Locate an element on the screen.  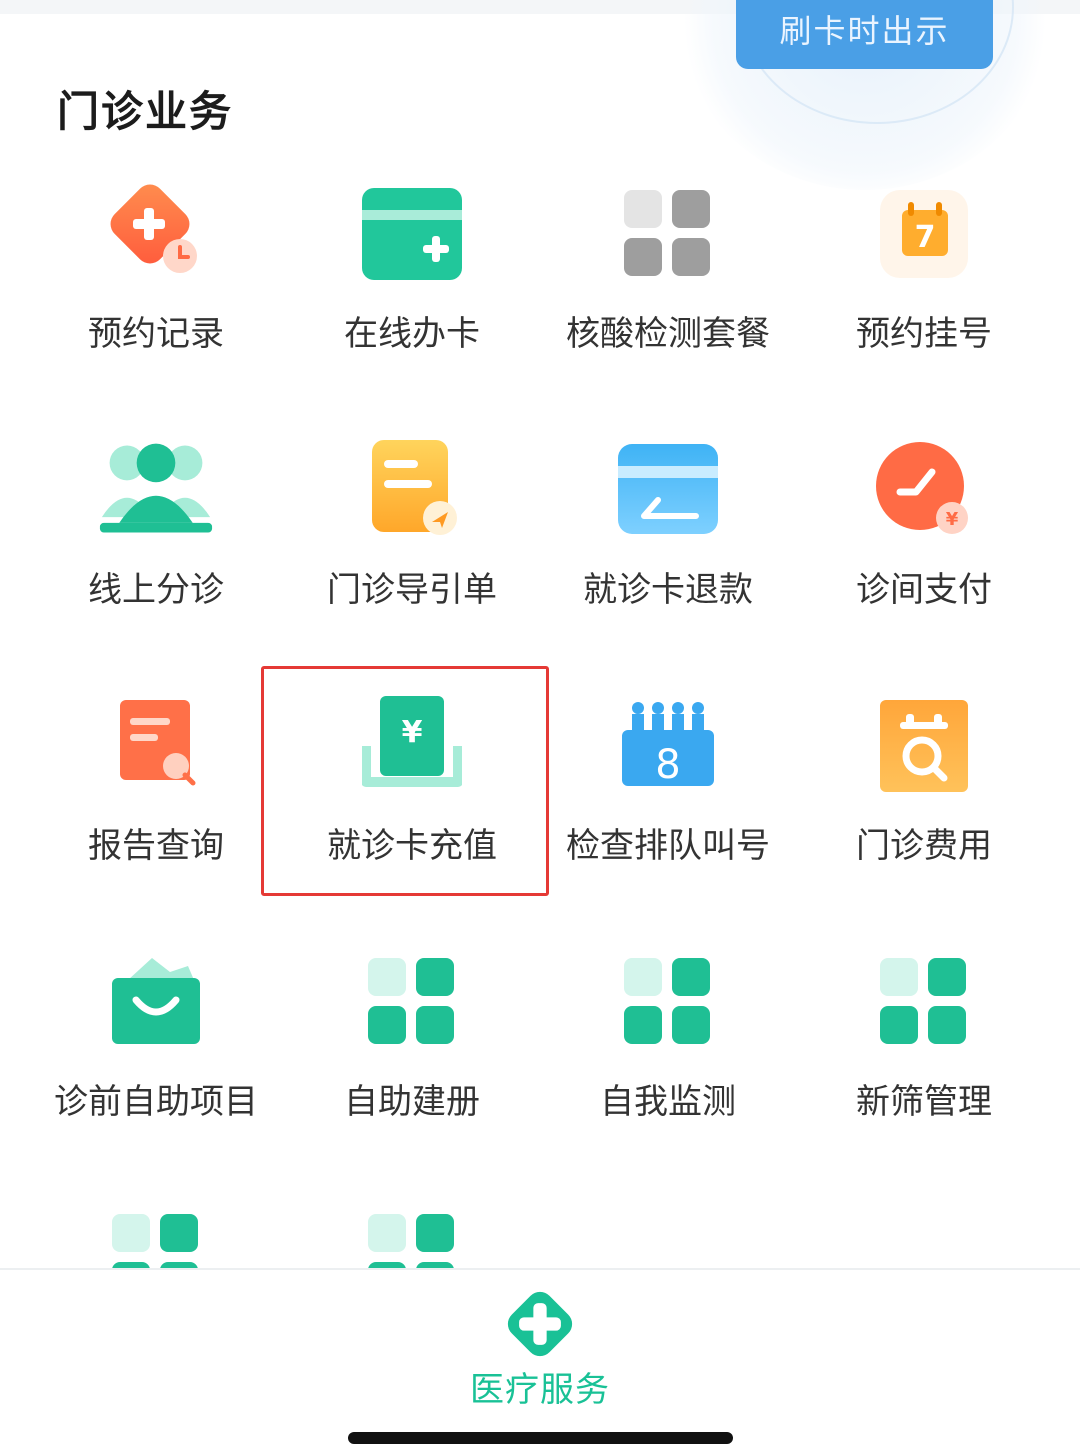
bottom-tab-bar: 医疗服务 is located at coordinates (540, 1356).